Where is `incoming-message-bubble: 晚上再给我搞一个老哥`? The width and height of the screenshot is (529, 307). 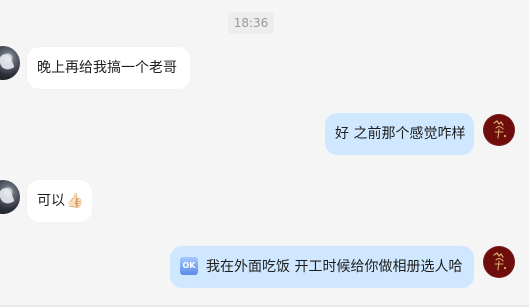 incoming-message-bubble: 晚上再给我搞一个老哥 is located at coordinates (108, 68).